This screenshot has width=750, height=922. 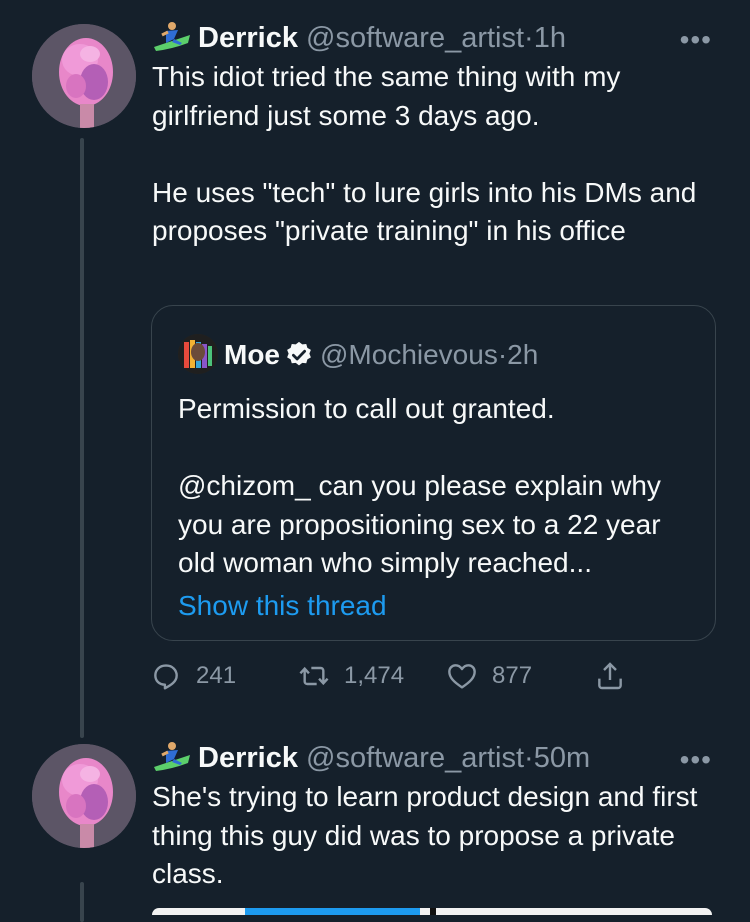 I want to click on tweet-header: Derrick @software_artist·1h, so click(x=359, y=38).